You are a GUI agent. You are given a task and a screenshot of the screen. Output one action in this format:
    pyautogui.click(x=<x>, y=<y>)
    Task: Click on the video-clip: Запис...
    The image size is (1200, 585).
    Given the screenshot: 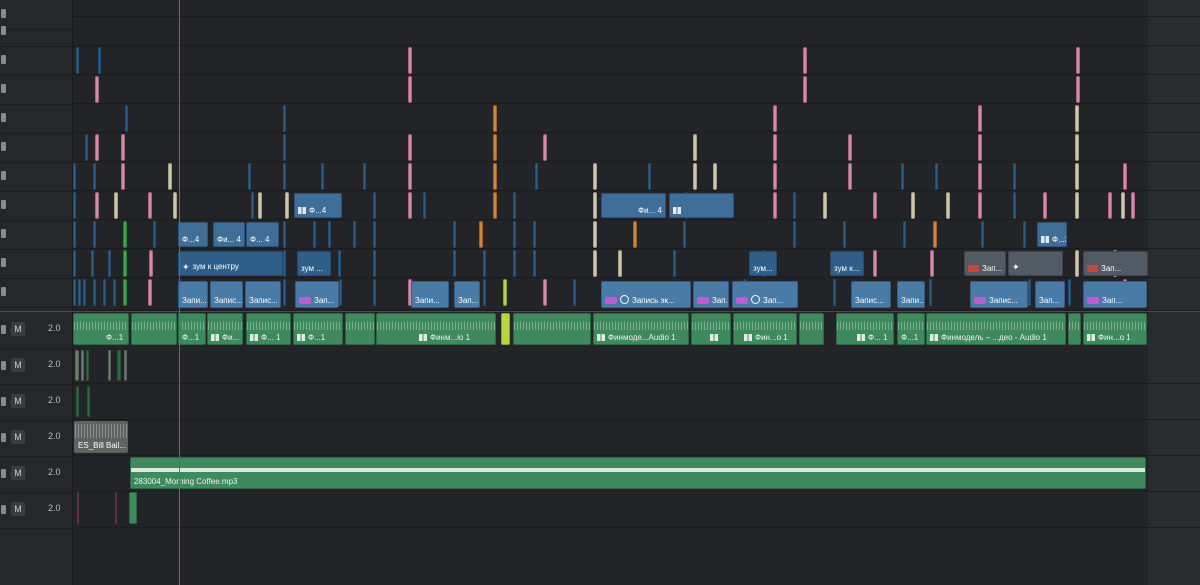 What is the action you would take?
    pyautogui.click(x=226, y=294)
    